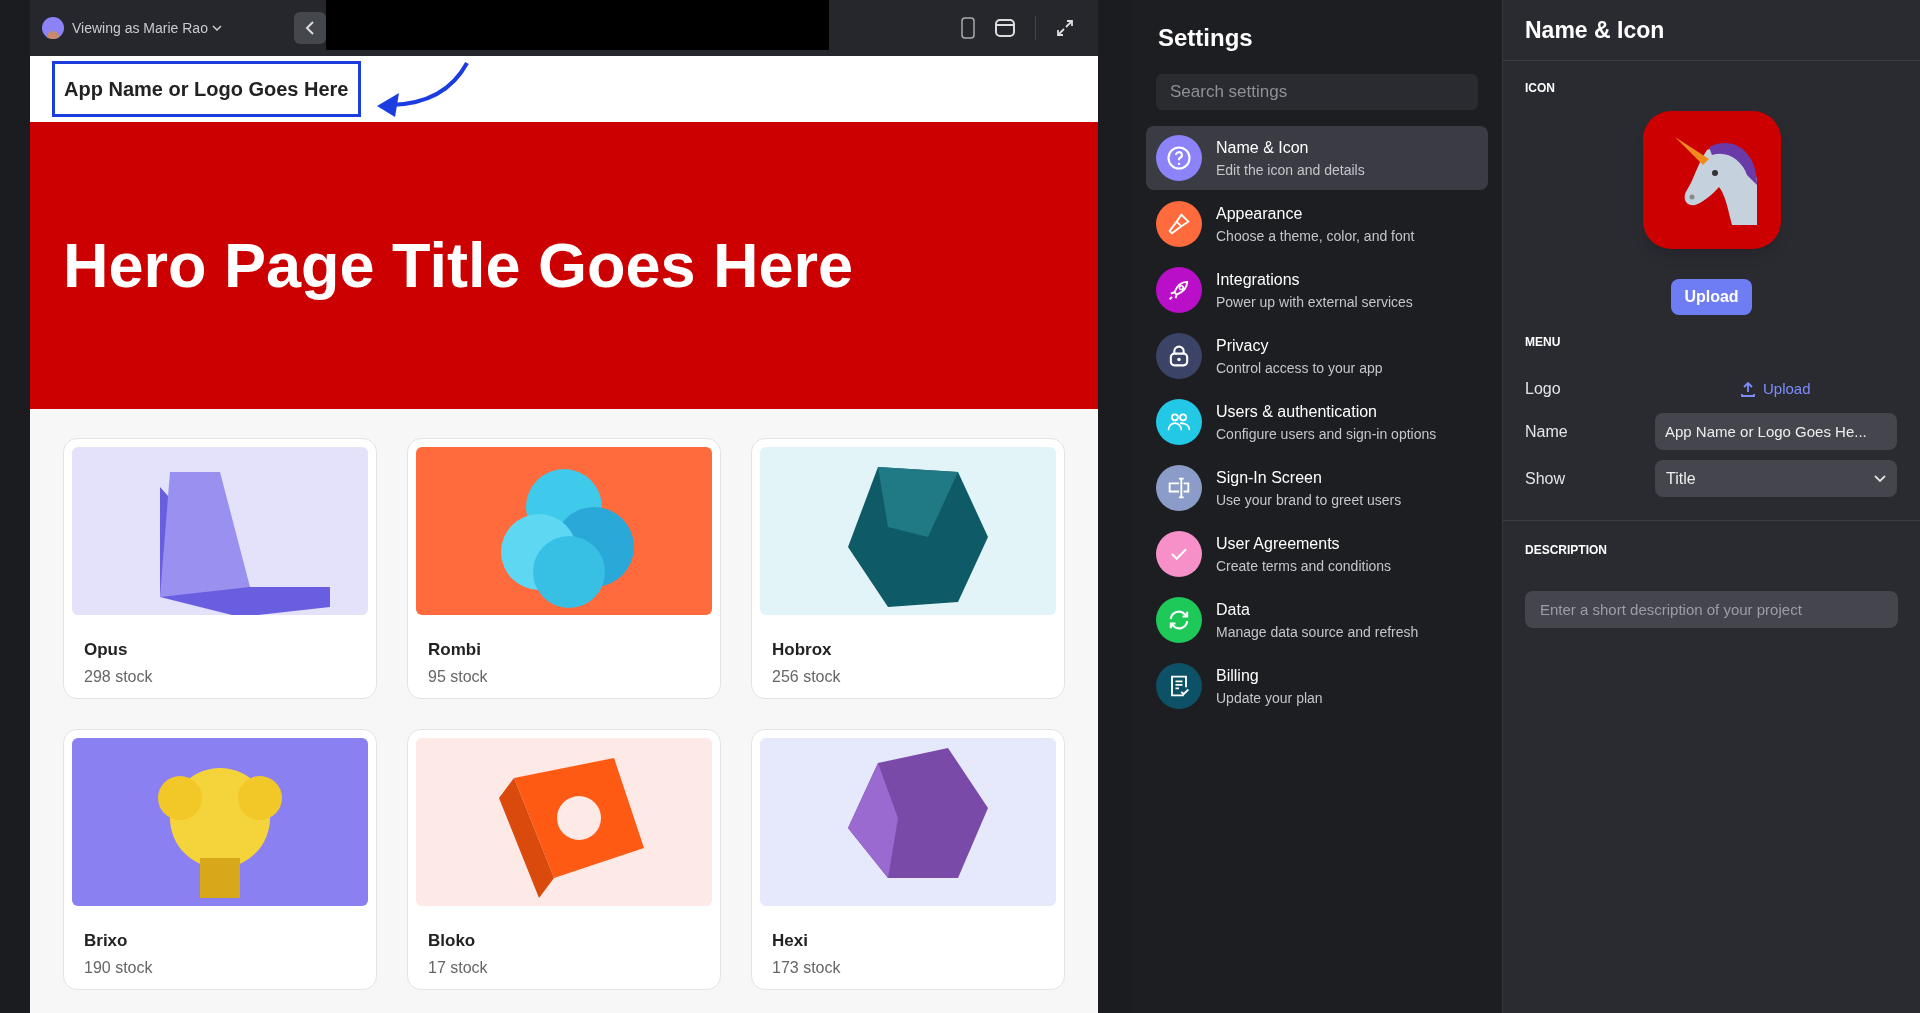 The image size is (1920, 1013). Describe the element at coordinates (1317, 422) in the screenshot. I see `settings-item: Users & authentication Configure users and sign-in options` at that location.